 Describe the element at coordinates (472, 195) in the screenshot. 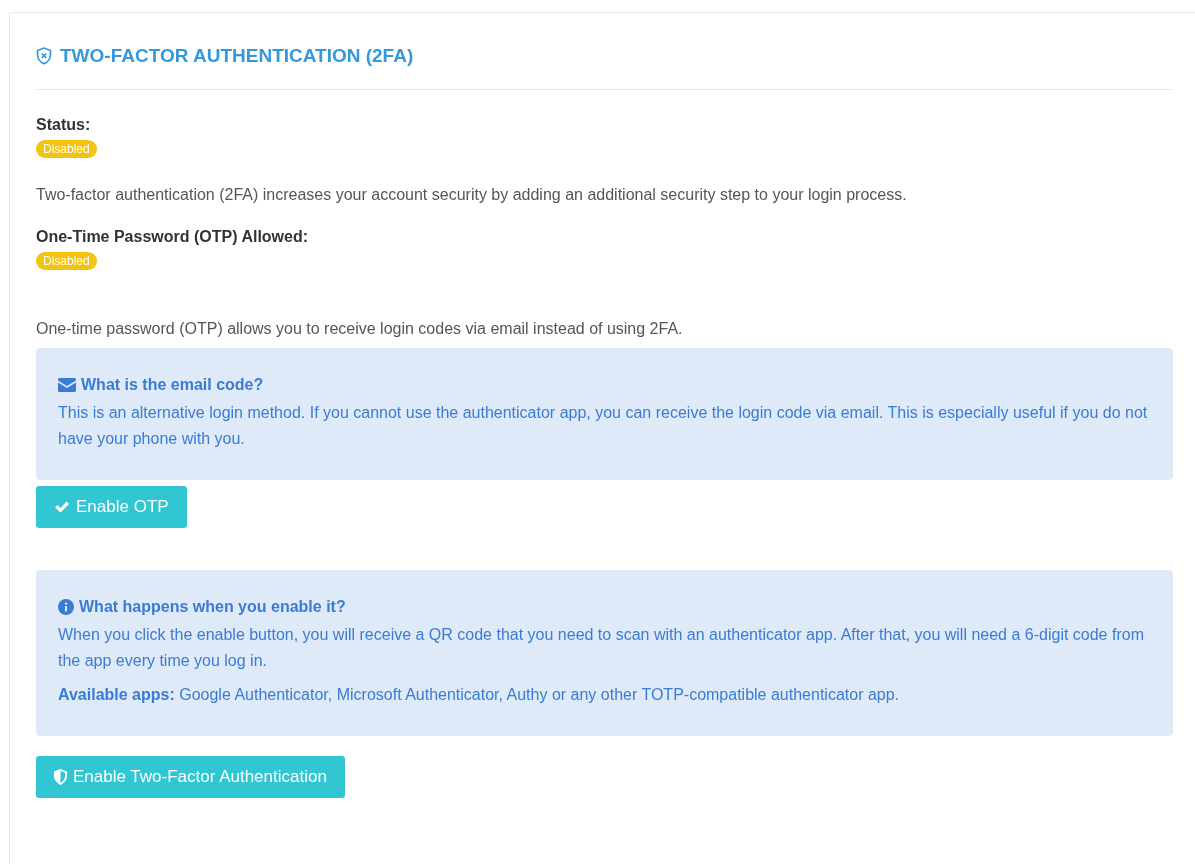

I see `description-text: Two-factor authentication (2FA) increases your account security by adding an additional security step to your login process.` at that location.